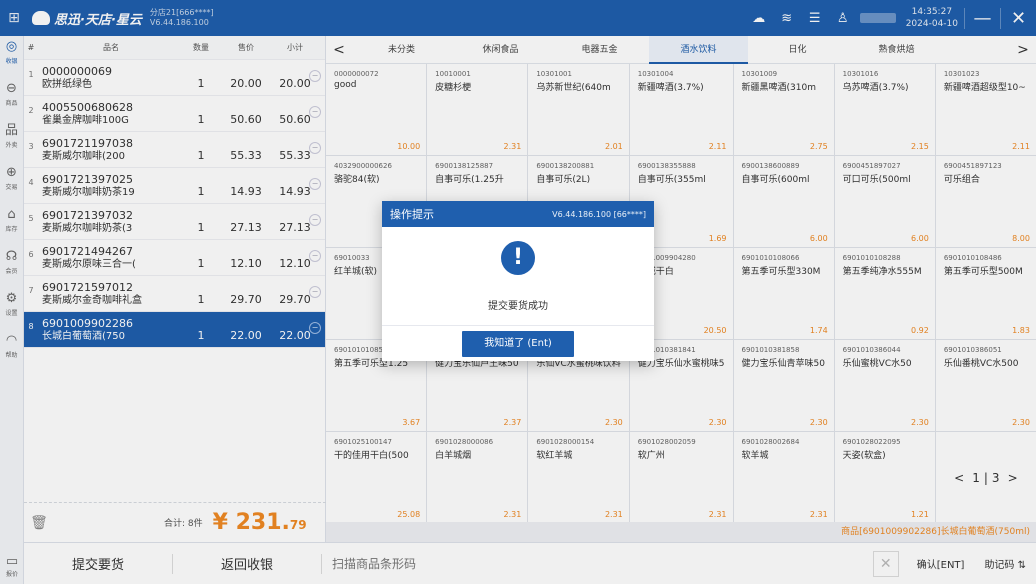 The height and width of the screenshot is (584, 1036). I want to click on acknowledge-button: 我知道了 (Ent), so click(518, 343).